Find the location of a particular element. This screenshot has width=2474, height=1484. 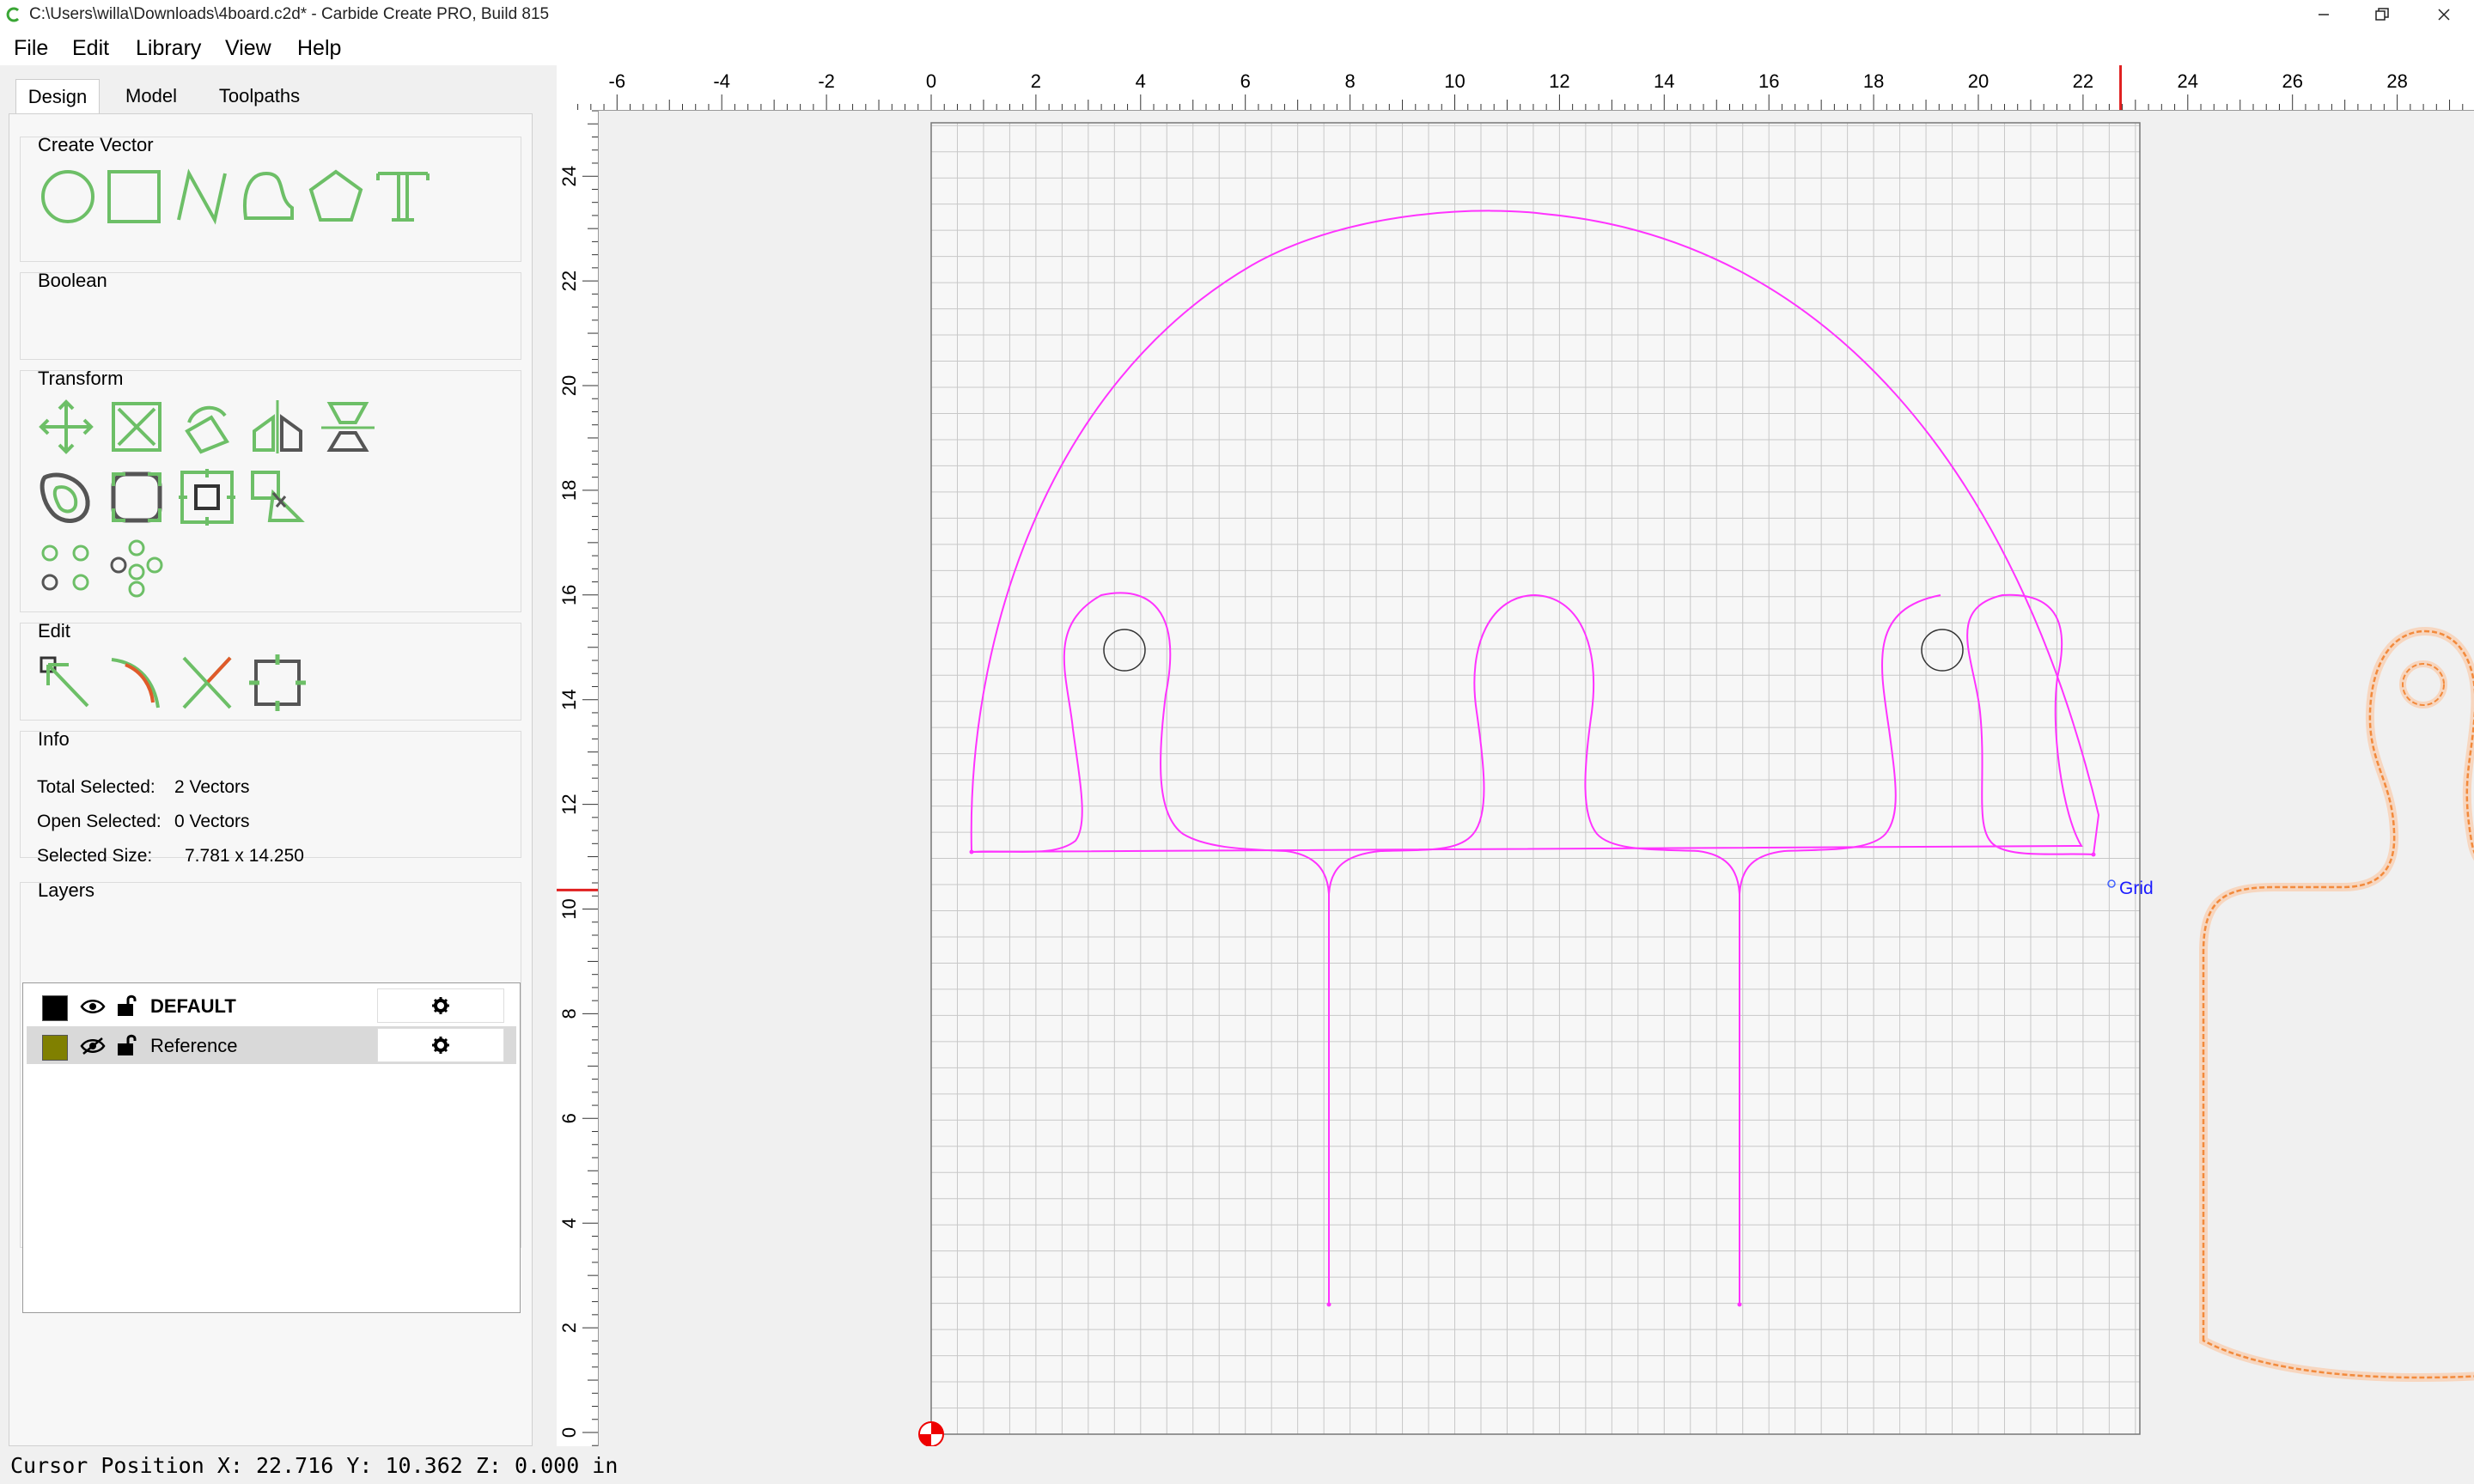

offset-icon is located at coordinates (66, 497).